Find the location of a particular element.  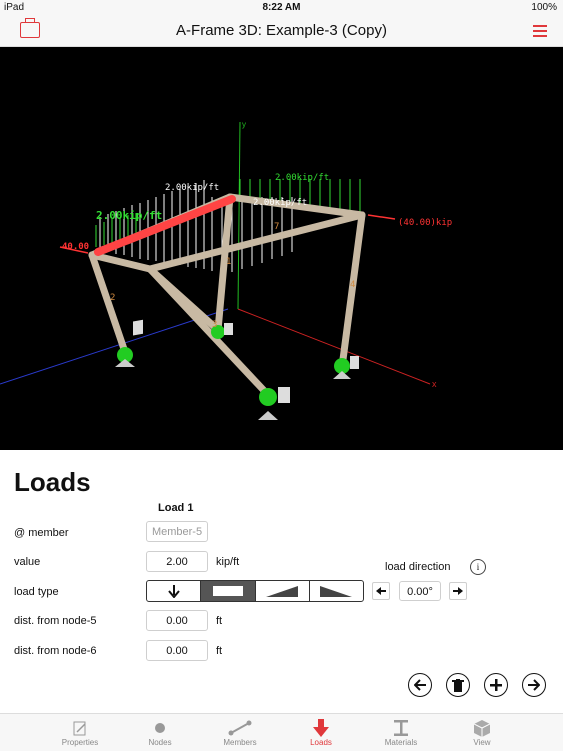

dist-node5-label: dist. from node-5 is located at coordinates (55, 621).